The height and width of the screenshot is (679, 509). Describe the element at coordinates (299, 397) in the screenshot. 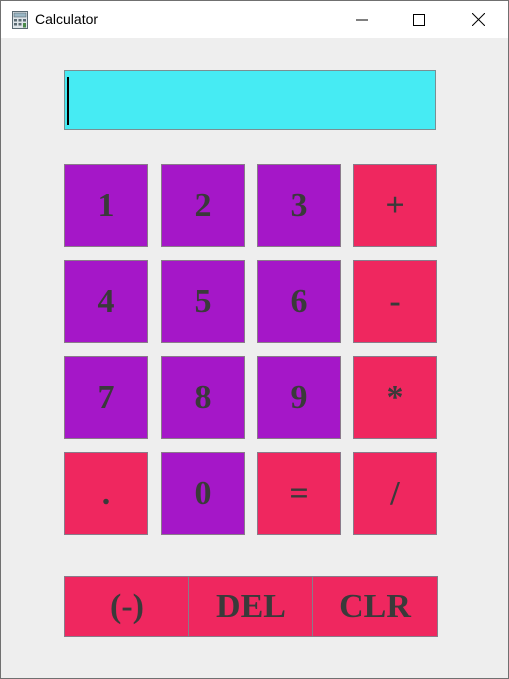

I see `key-9: 9` at that location.